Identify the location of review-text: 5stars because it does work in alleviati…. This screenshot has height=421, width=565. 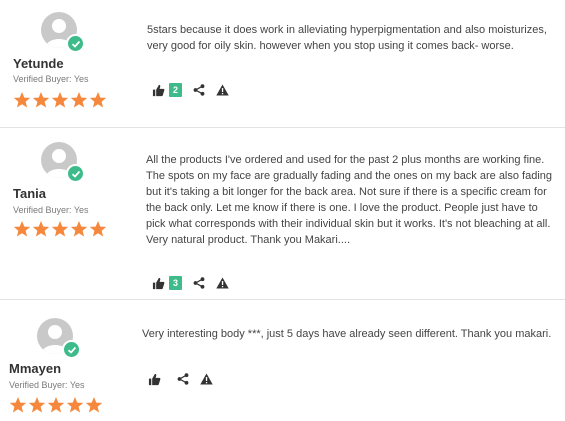
(347, 38).